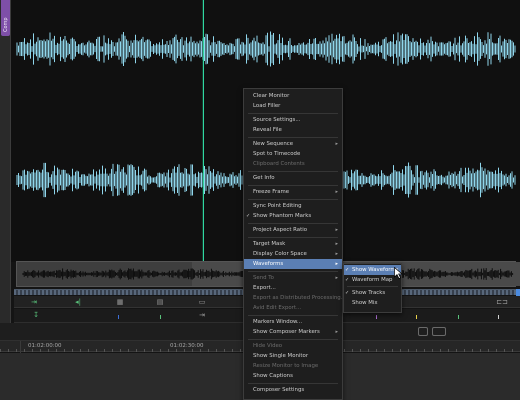 The width and height of the screenshot is (520, 400). Describe the element at coordinates (271, 96) in the screenshot. I see `menu-item-label: Clear Monitor` at that location.